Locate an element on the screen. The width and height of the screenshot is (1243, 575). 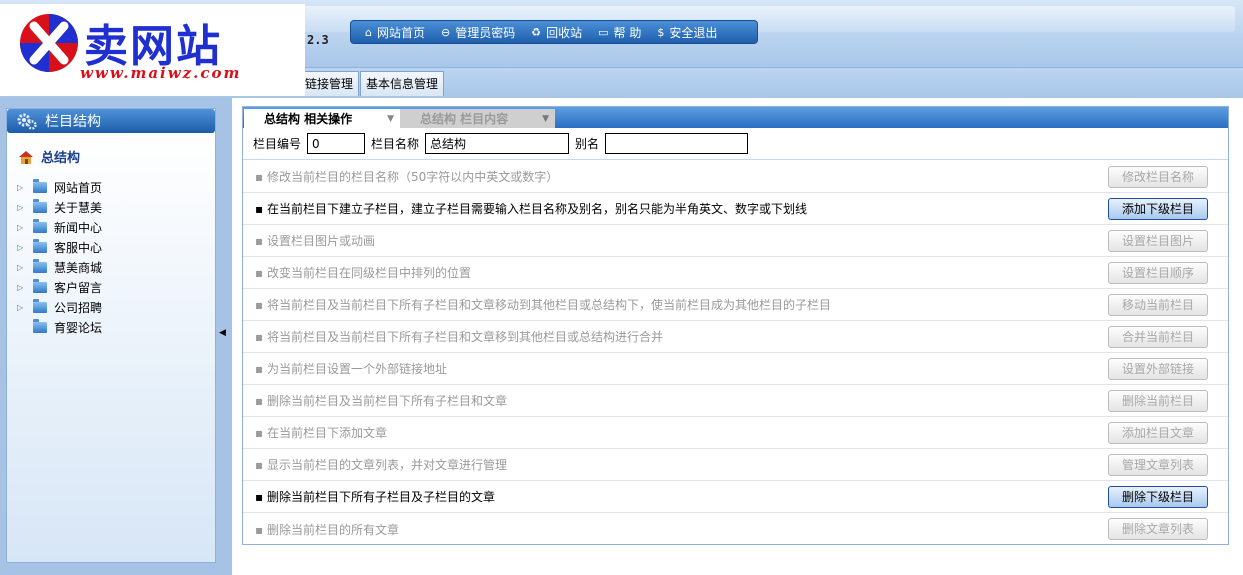
logo: 卖网站 www.maiwz.com is located at coordinates (152, 50).